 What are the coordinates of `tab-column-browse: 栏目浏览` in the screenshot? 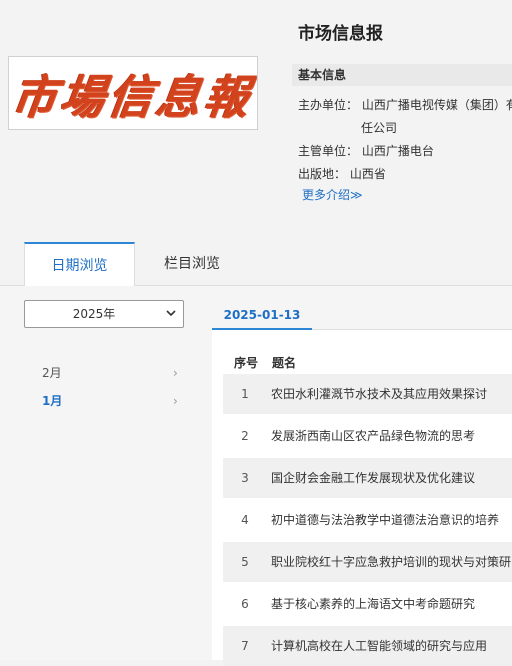 It's located at (192, 264).